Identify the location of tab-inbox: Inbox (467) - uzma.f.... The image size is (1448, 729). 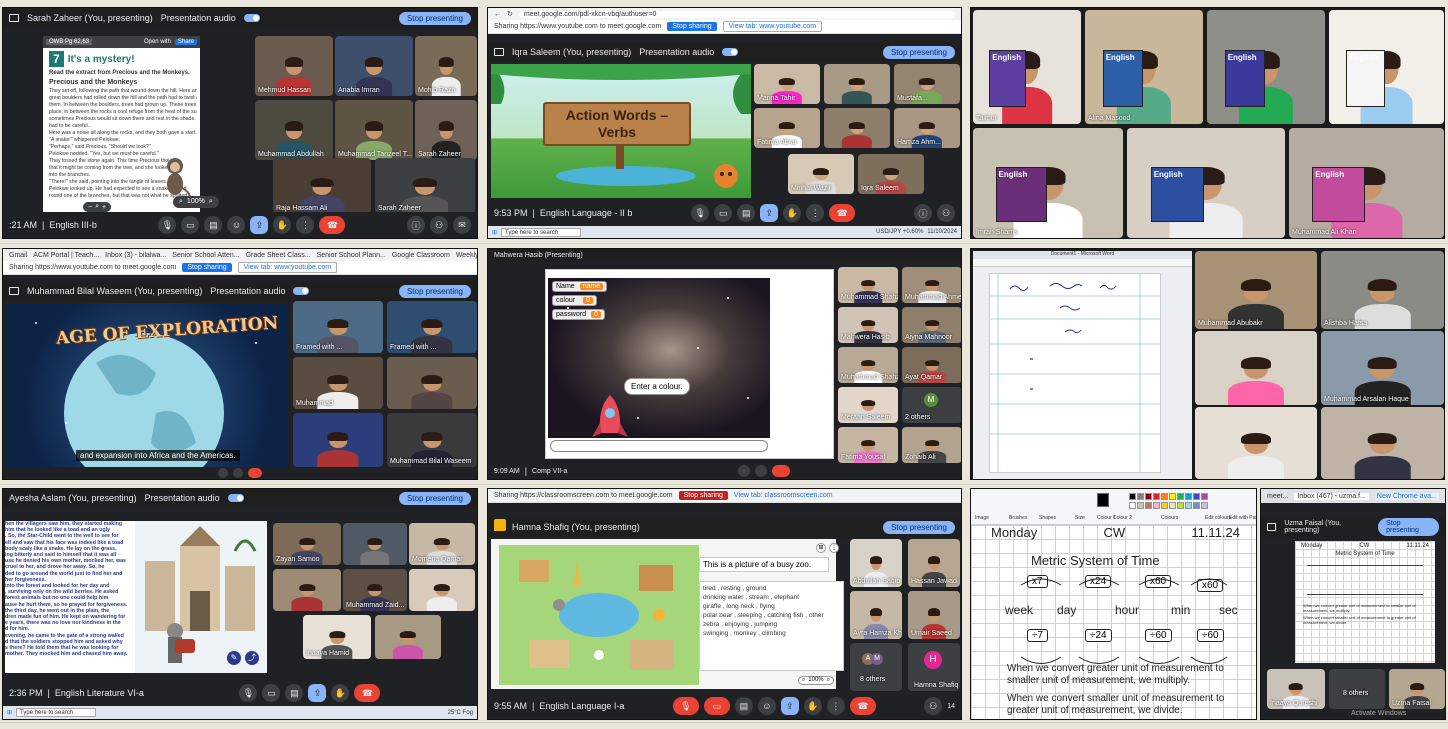
(1331, 496).